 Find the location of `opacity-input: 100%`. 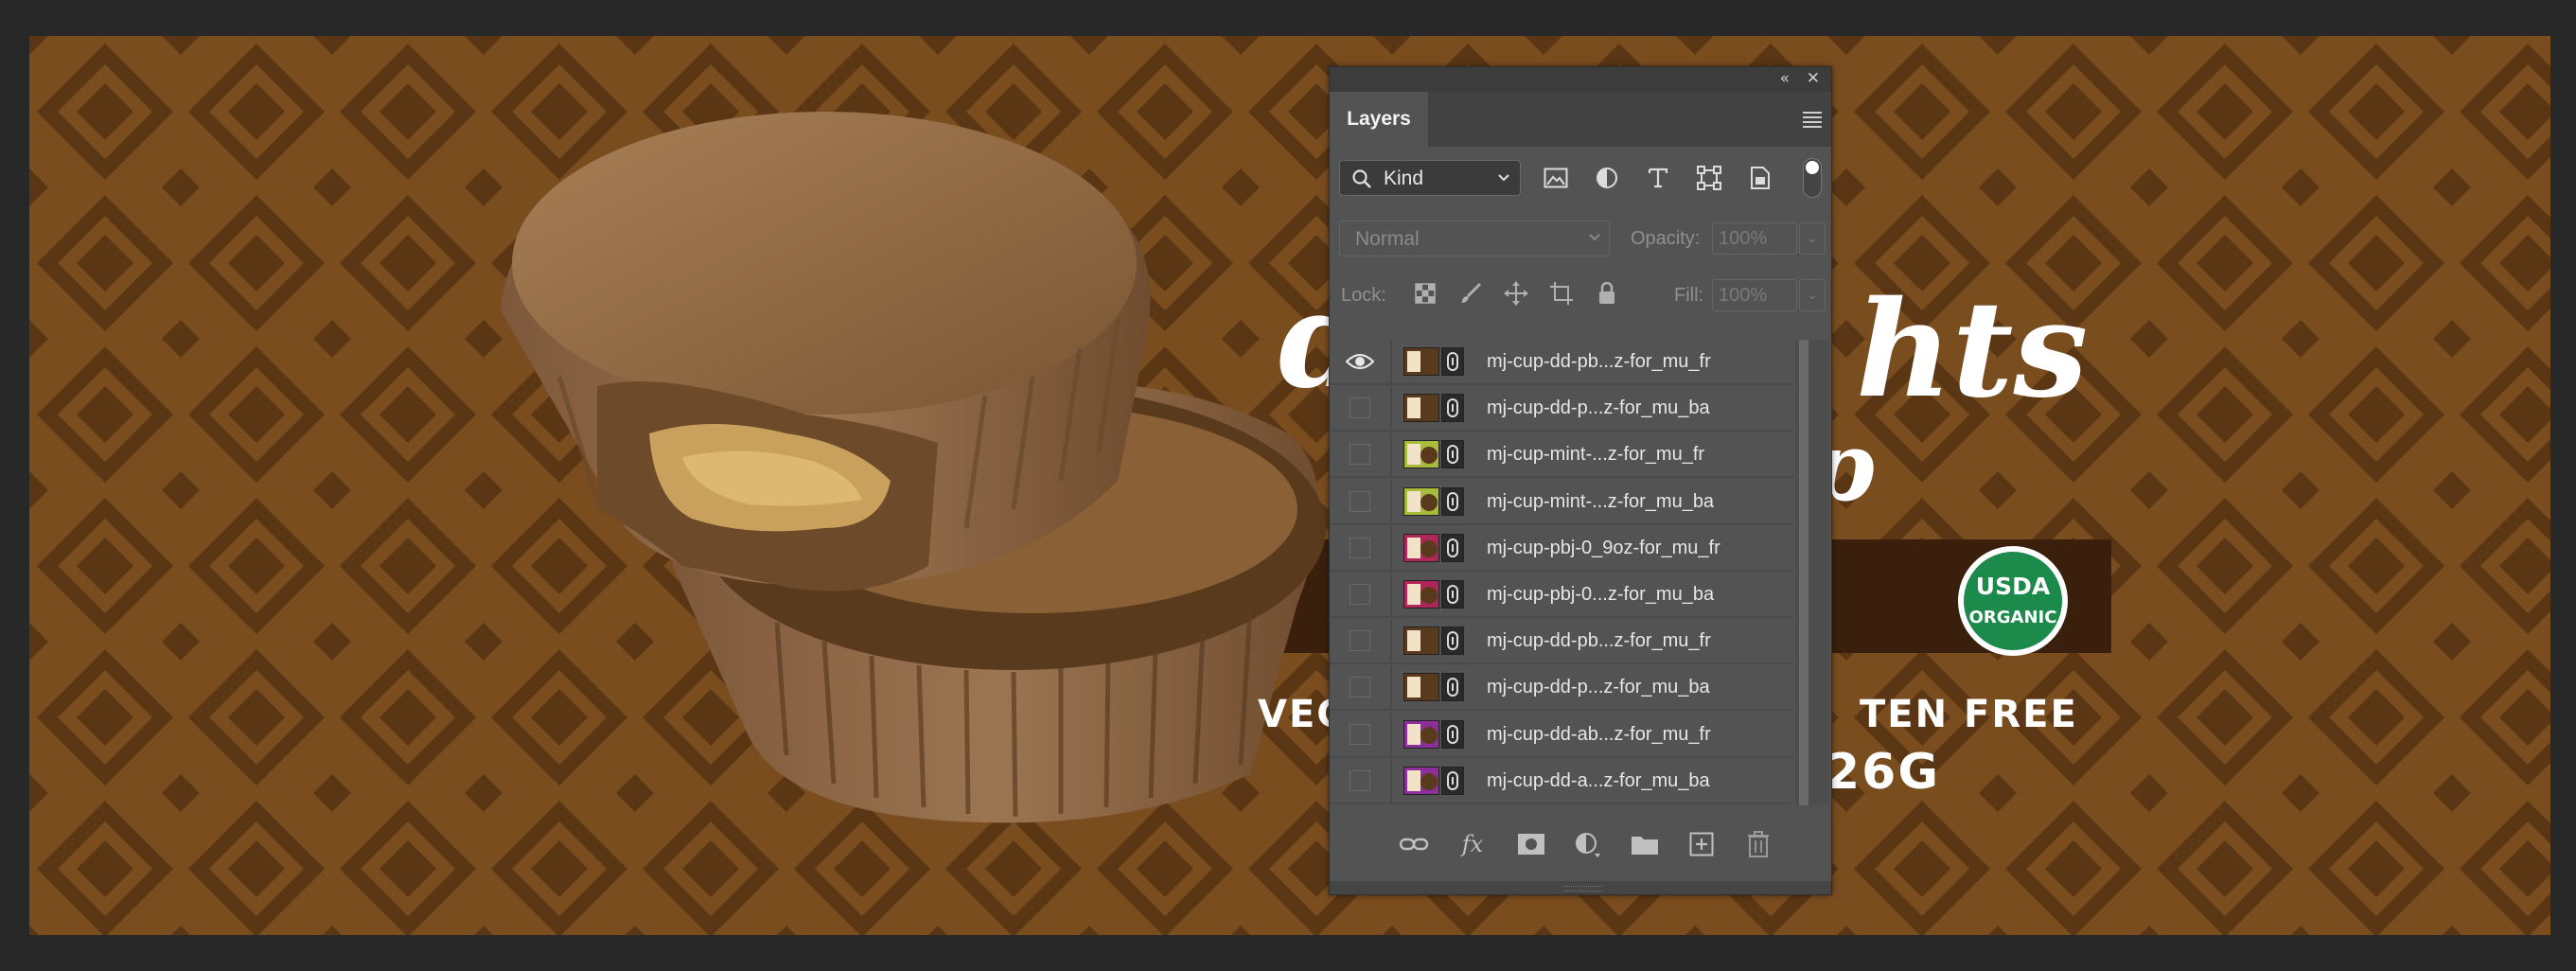

opacity-input: 100% is located at coordinates (1754, 238).